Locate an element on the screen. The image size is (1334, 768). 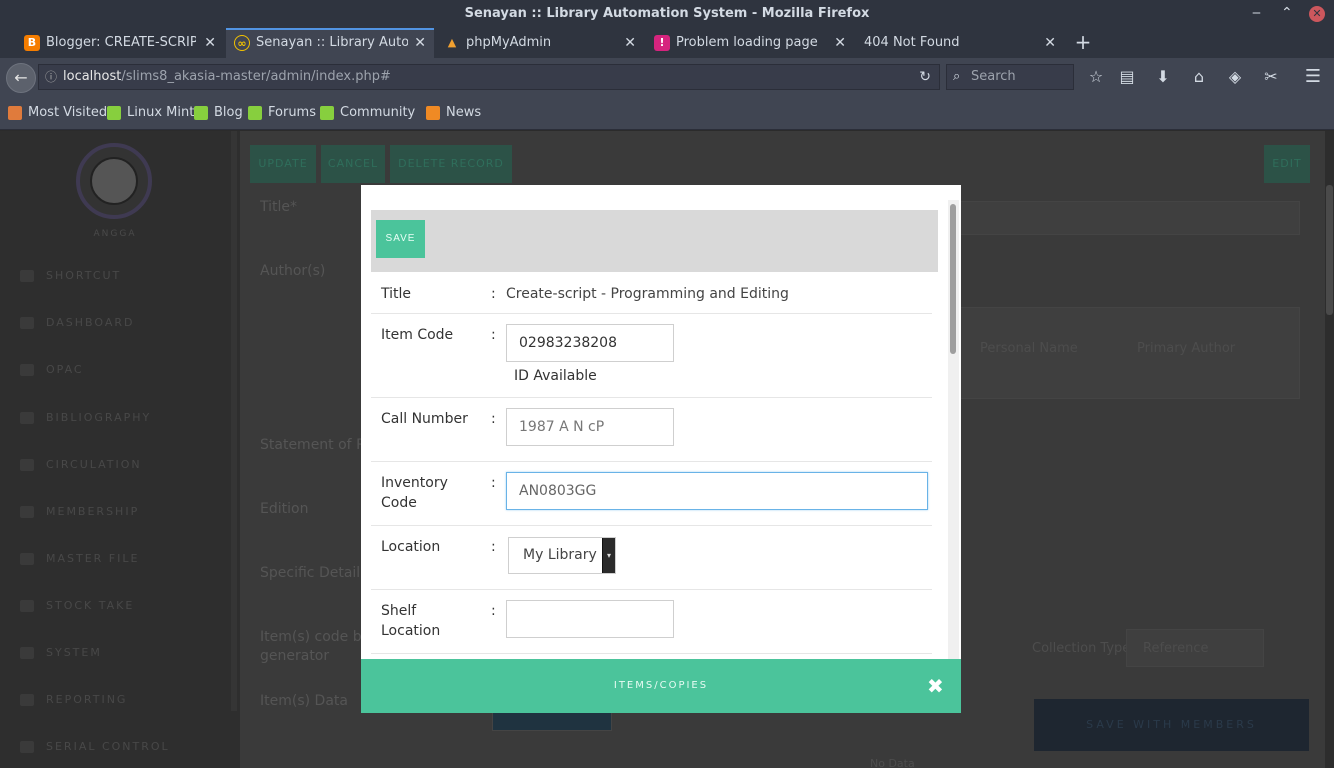
screenshot-icon: ✂ is located at coordinates (1271, 78).